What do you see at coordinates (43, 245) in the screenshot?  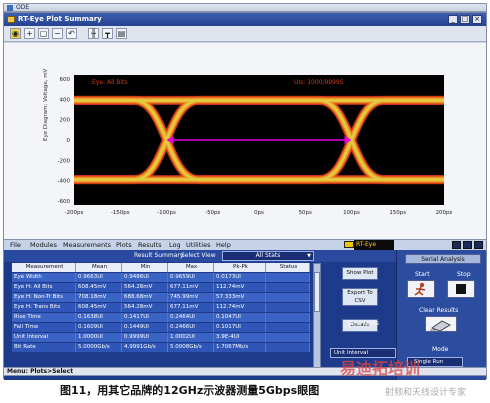 I see `menu-modules: Modules` at bounding box center [43, 245].